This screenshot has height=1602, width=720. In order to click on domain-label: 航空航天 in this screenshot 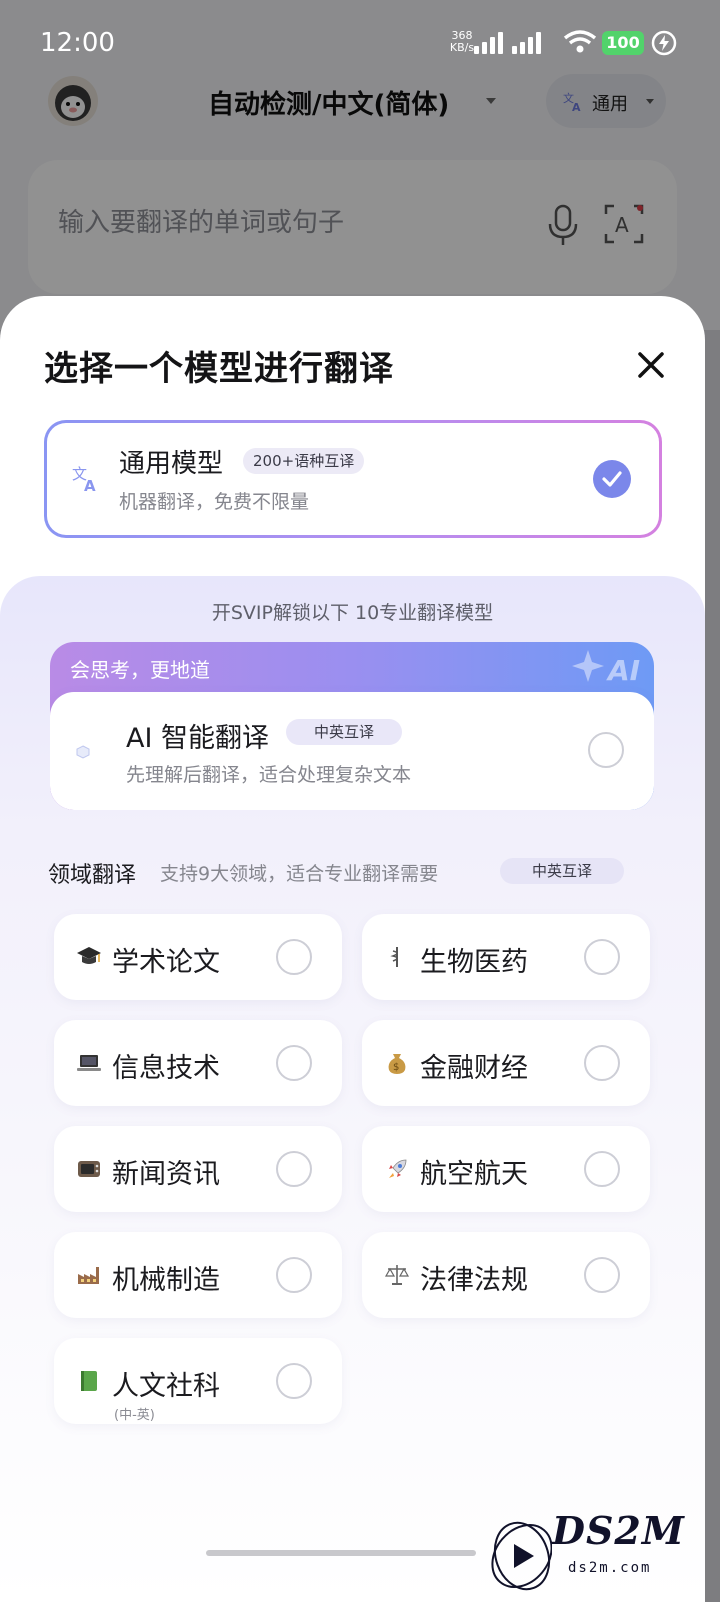, I will do `click(474, 1174)`.